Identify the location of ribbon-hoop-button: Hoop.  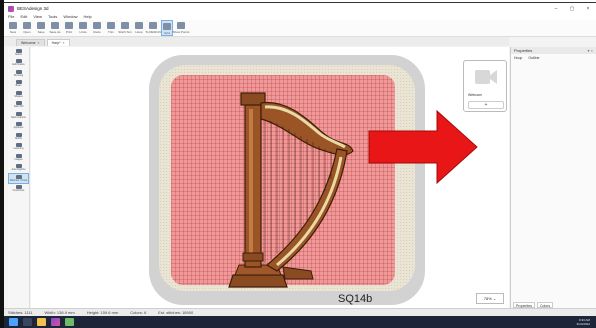
(139, 27).